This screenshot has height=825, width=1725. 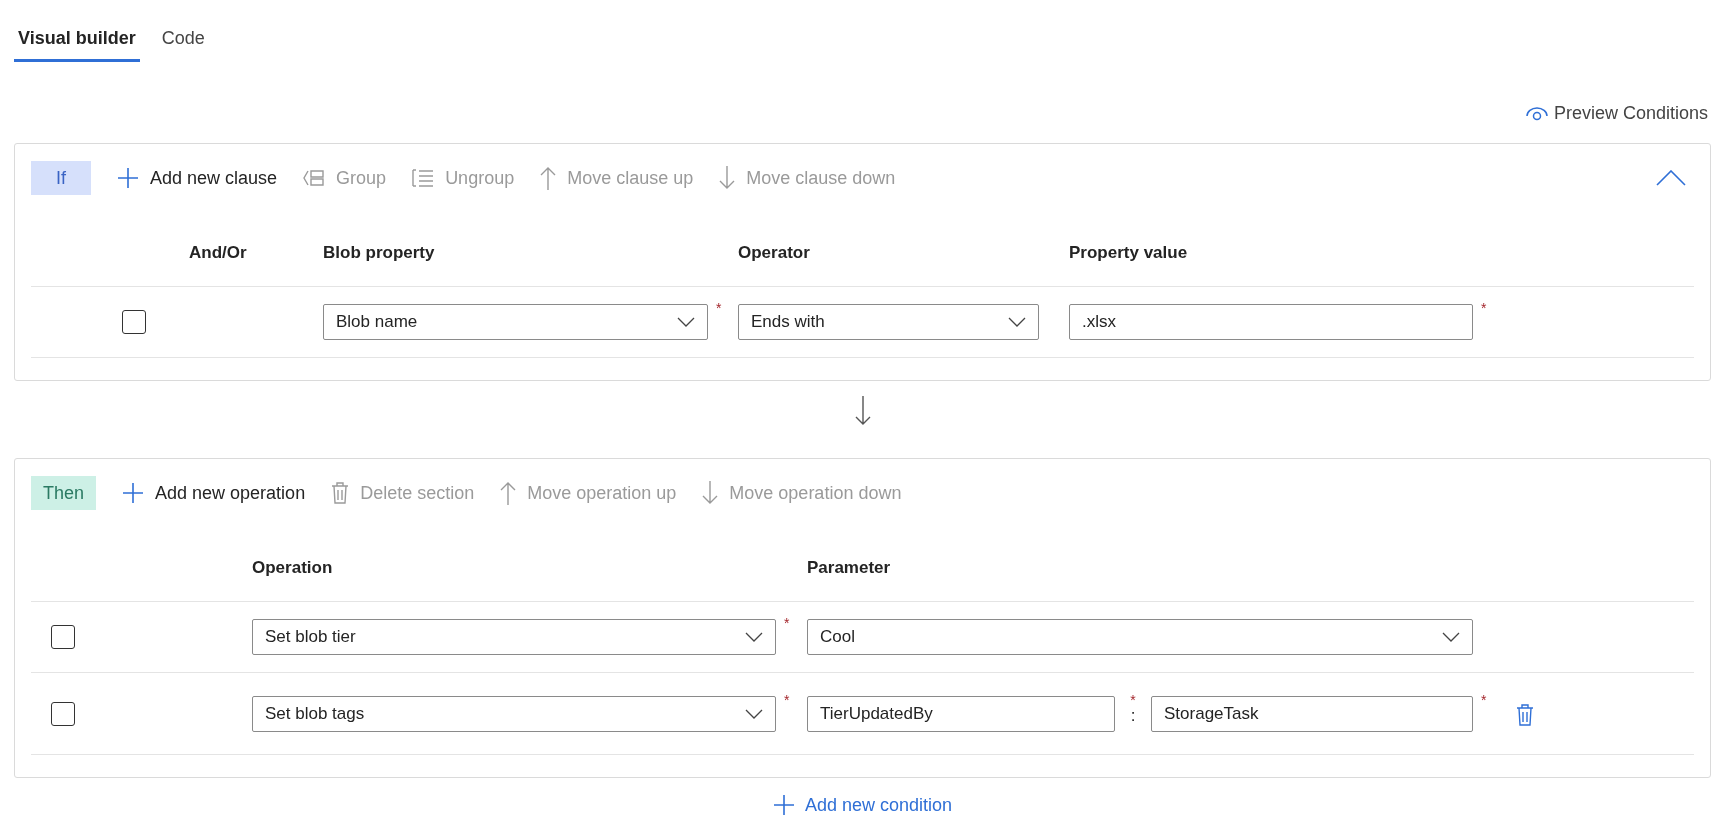 I want to click on column-header: Operation, so click(x=293, y=568).